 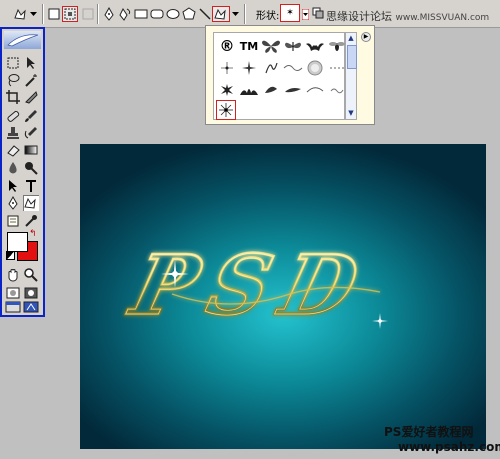 I want to click on site-watermark-url: www.psahz.com, so click(x=449, y=447).